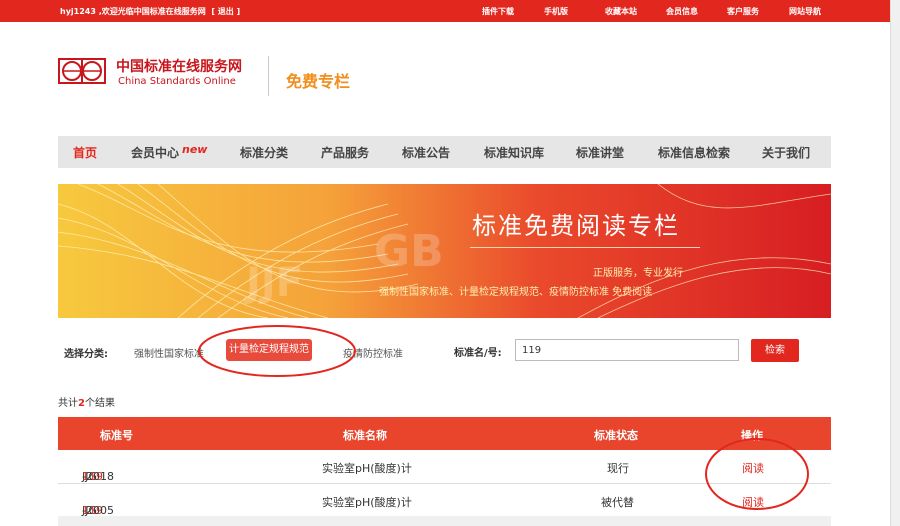  I want to click on logout-link: [ 退出 ], so click(225, 11).